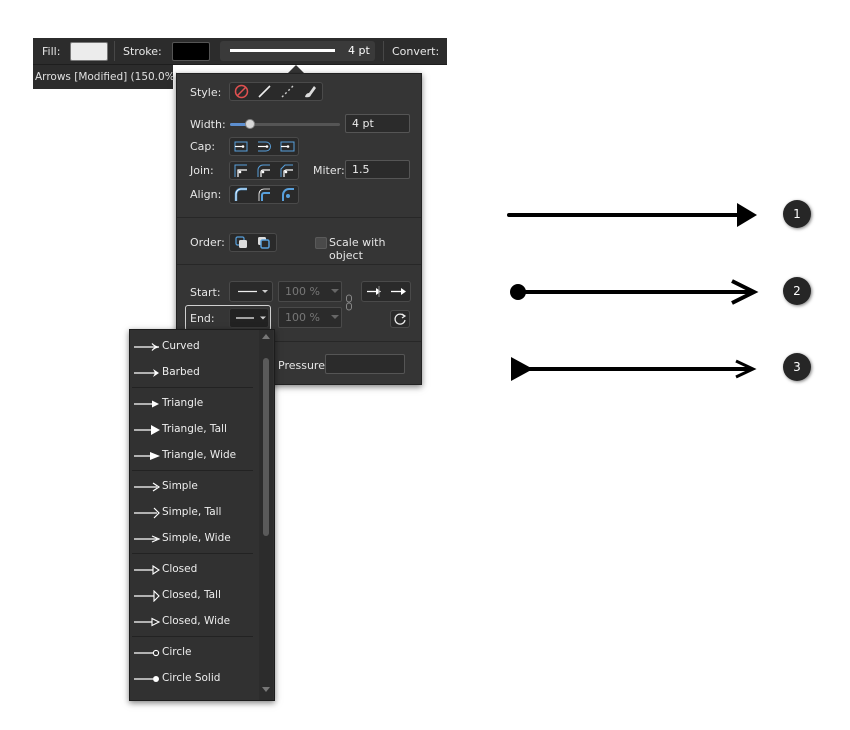 The height and width of the screenshot is (730, 850). Describe the element at coordinates (266, 690) in the screenshot. I see `scroll-down-arrow-icon` at that location.